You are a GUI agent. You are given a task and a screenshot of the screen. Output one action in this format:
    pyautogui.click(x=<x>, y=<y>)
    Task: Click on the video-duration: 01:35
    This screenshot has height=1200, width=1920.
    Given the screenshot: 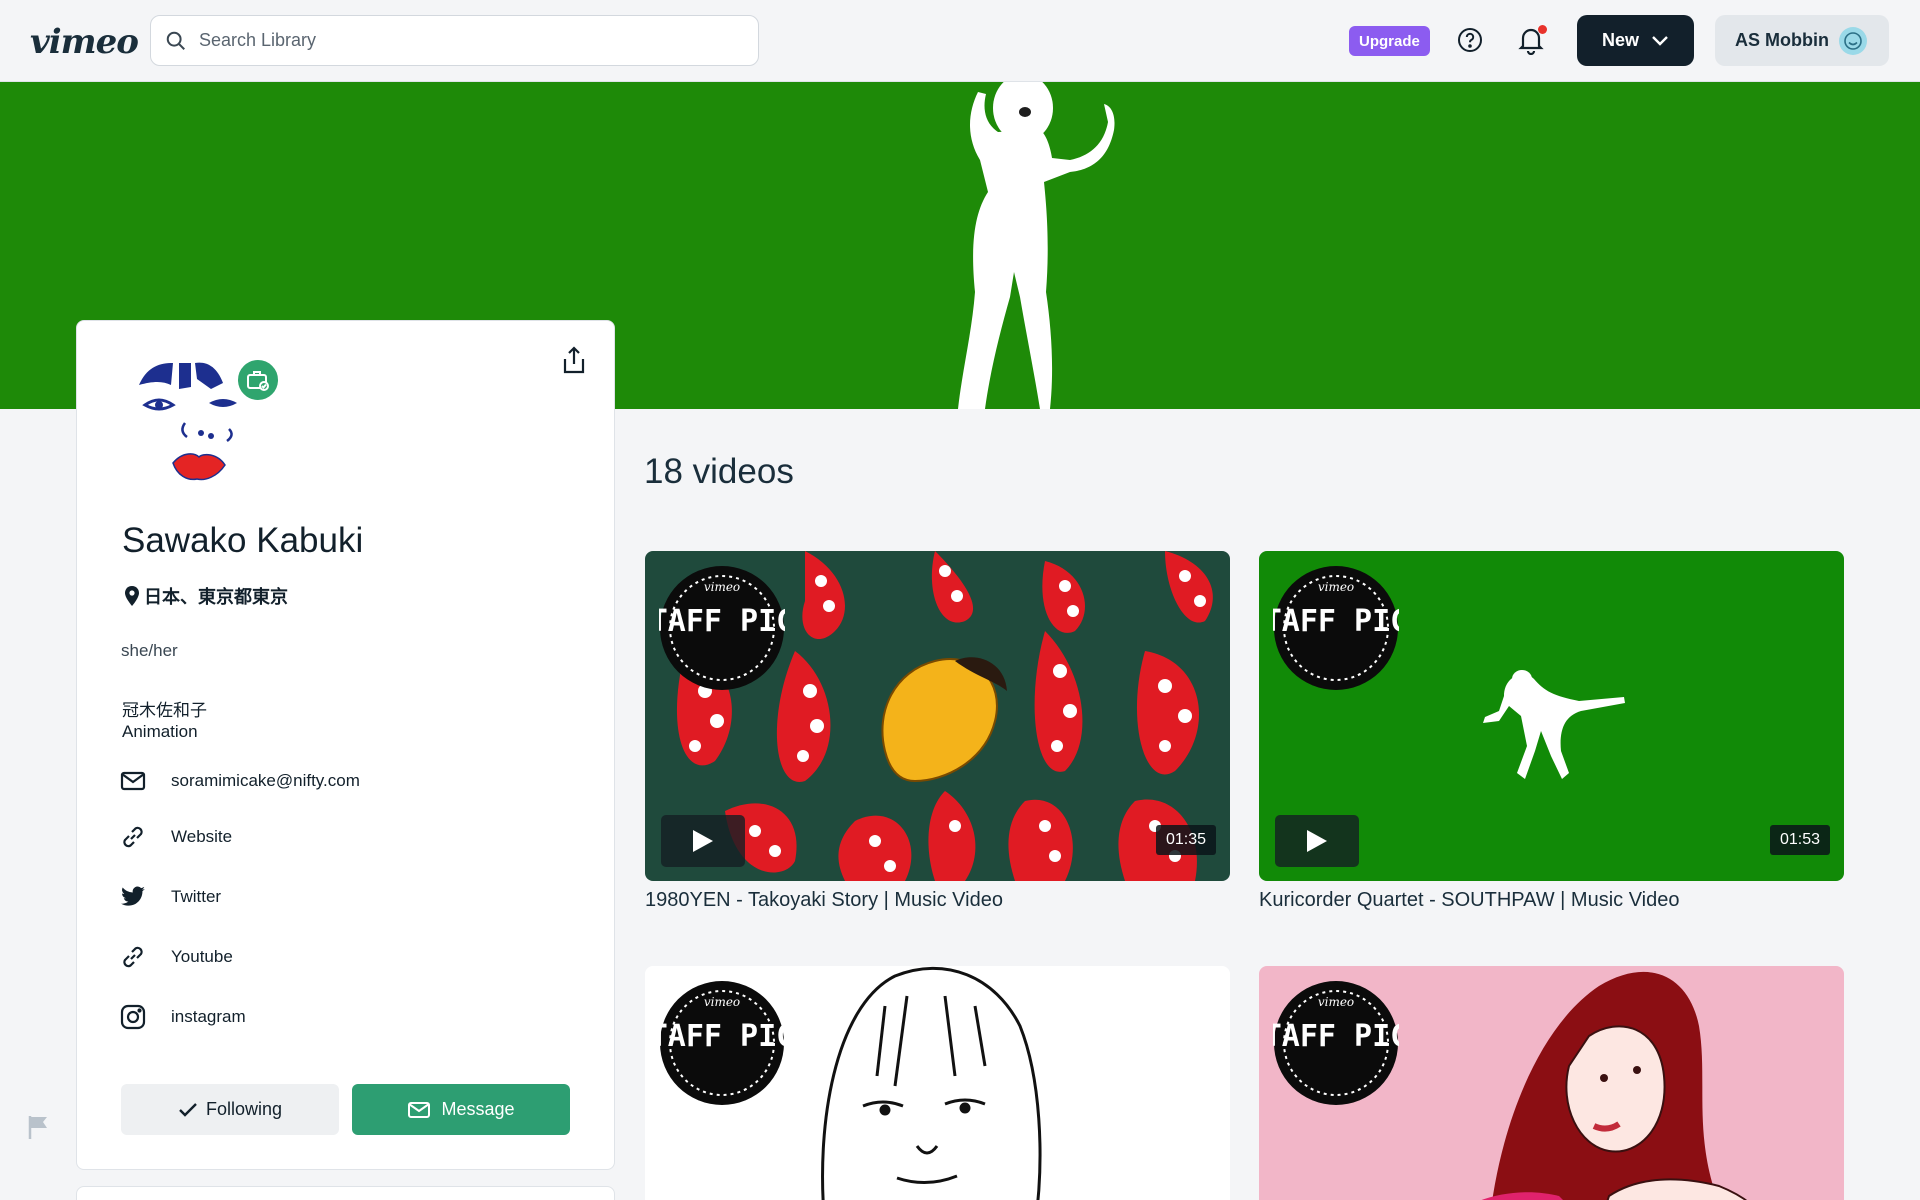 What is the action you would take?
    pyautogui.click(x=1185, y=840)
    